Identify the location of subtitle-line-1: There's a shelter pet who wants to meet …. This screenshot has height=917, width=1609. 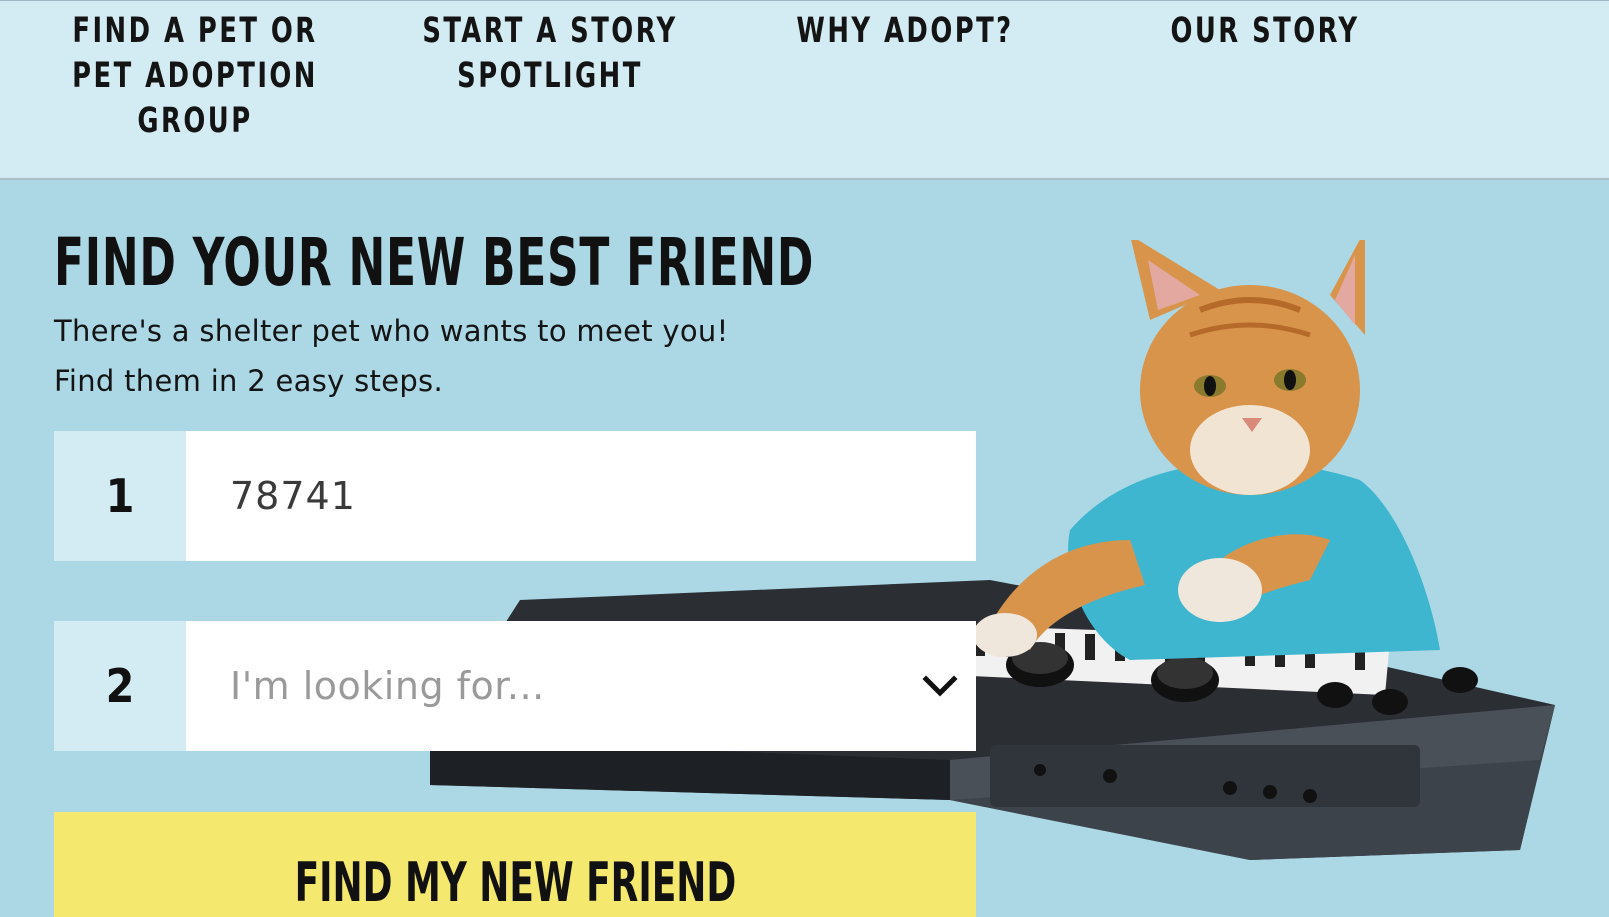
(391, 331).